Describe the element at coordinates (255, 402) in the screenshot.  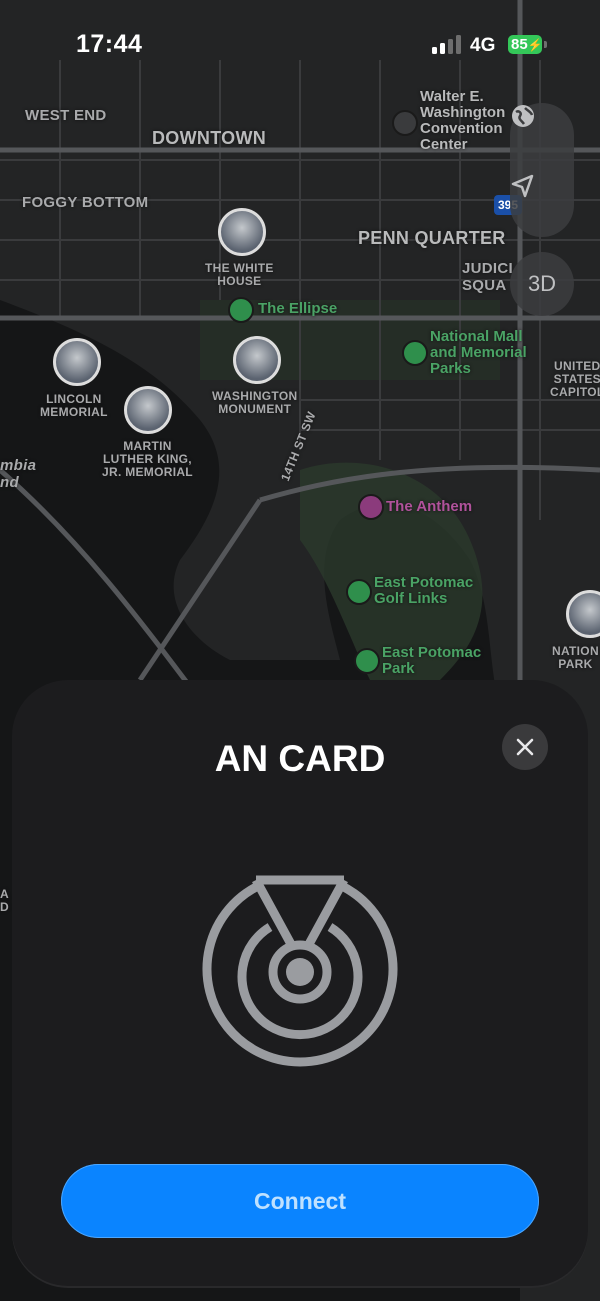
I see `map-label-washington: WASHINGTON MONUMENT` at that location.